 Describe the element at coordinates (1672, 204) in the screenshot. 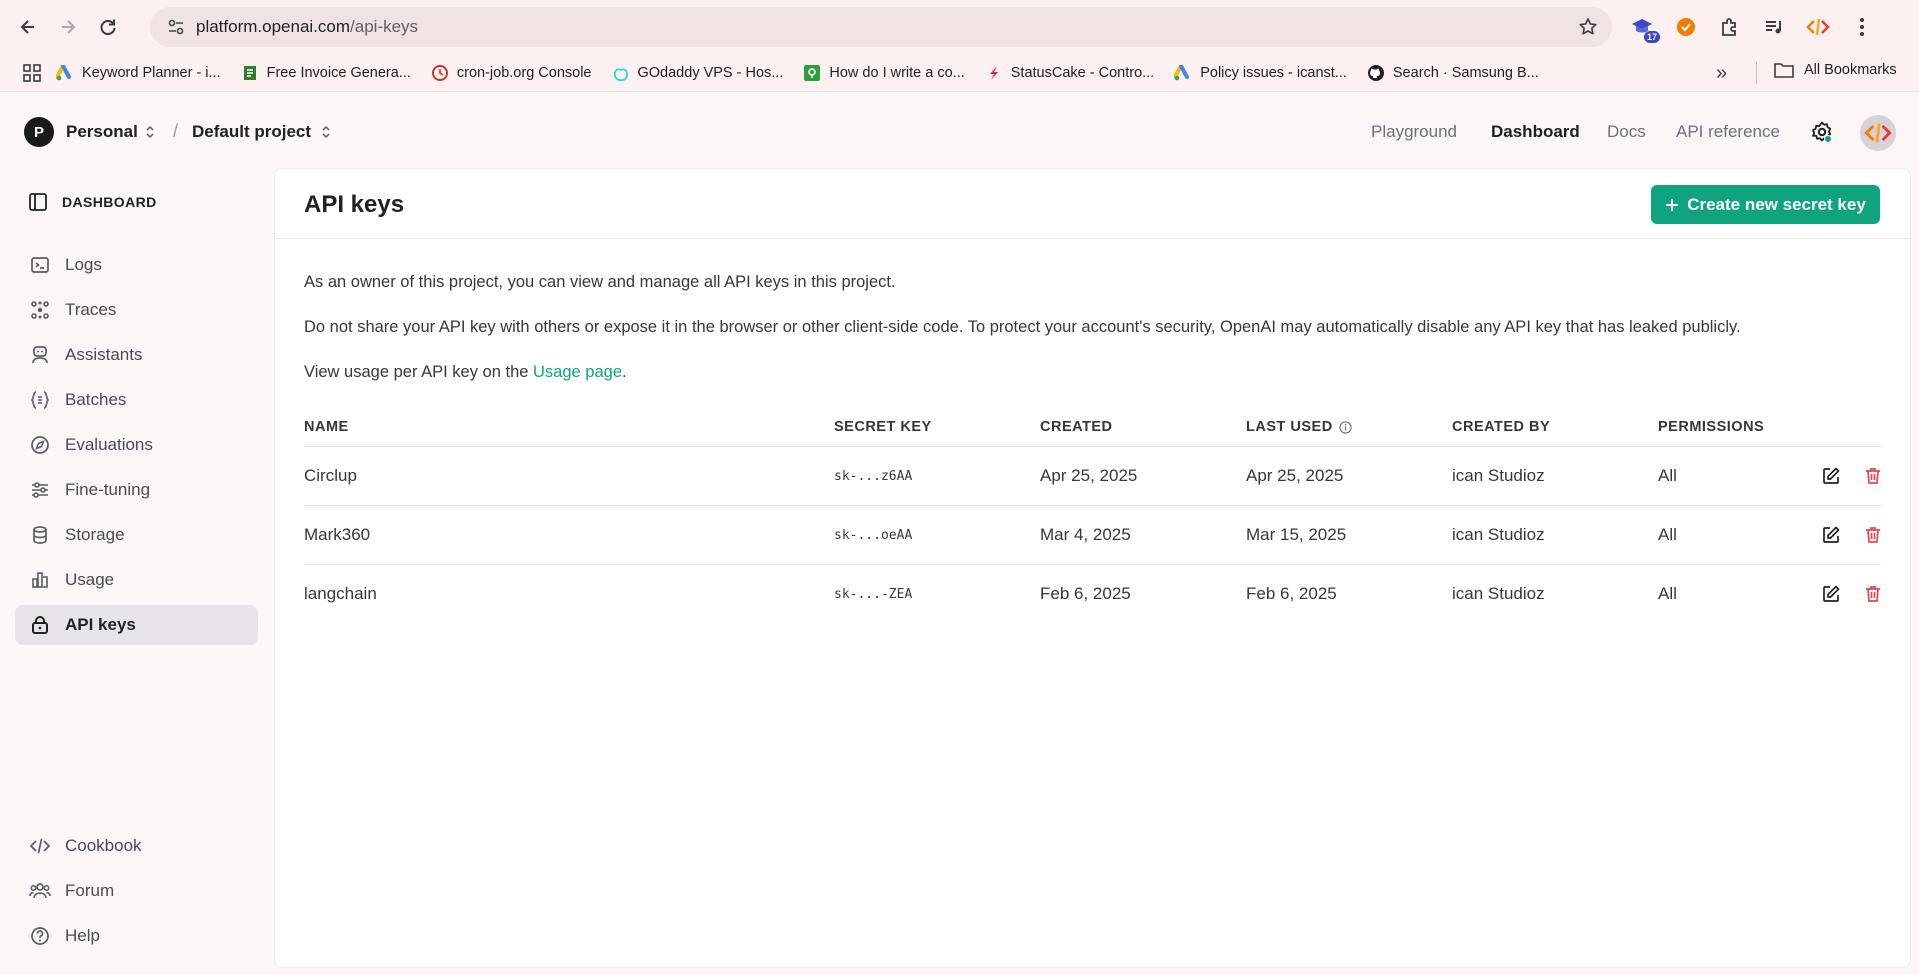

I see `plus-icon` at that location.